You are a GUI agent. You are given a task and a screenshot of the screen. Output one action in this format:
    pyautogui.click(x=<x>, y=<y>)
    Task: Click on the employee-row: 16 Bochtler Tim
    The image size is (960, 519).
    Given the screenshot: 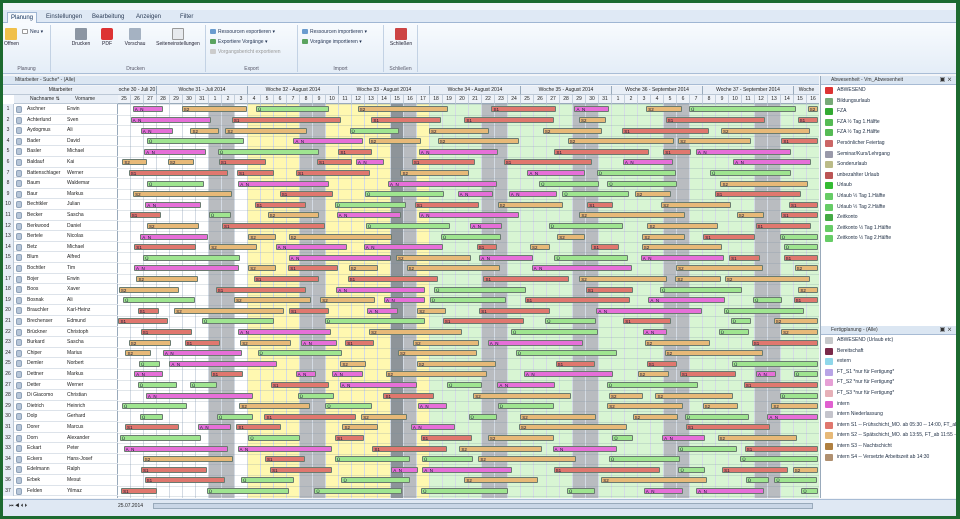 What is the action you would take?
    pyautogui.click(x=60, y=268)
    